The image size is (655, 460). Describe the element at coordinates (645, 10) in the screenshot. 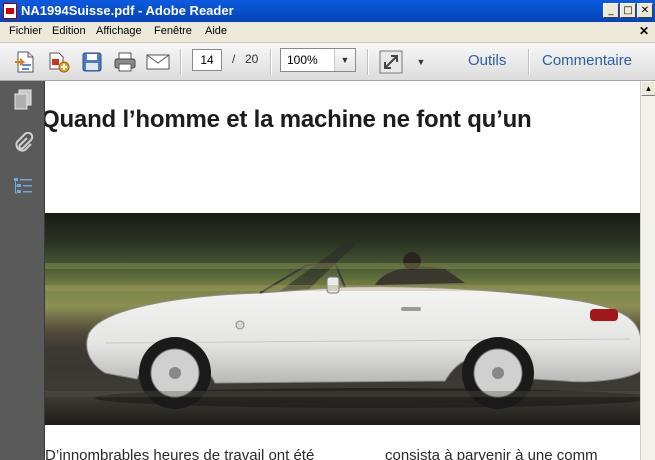

I see `close-button: ✕` at that location.